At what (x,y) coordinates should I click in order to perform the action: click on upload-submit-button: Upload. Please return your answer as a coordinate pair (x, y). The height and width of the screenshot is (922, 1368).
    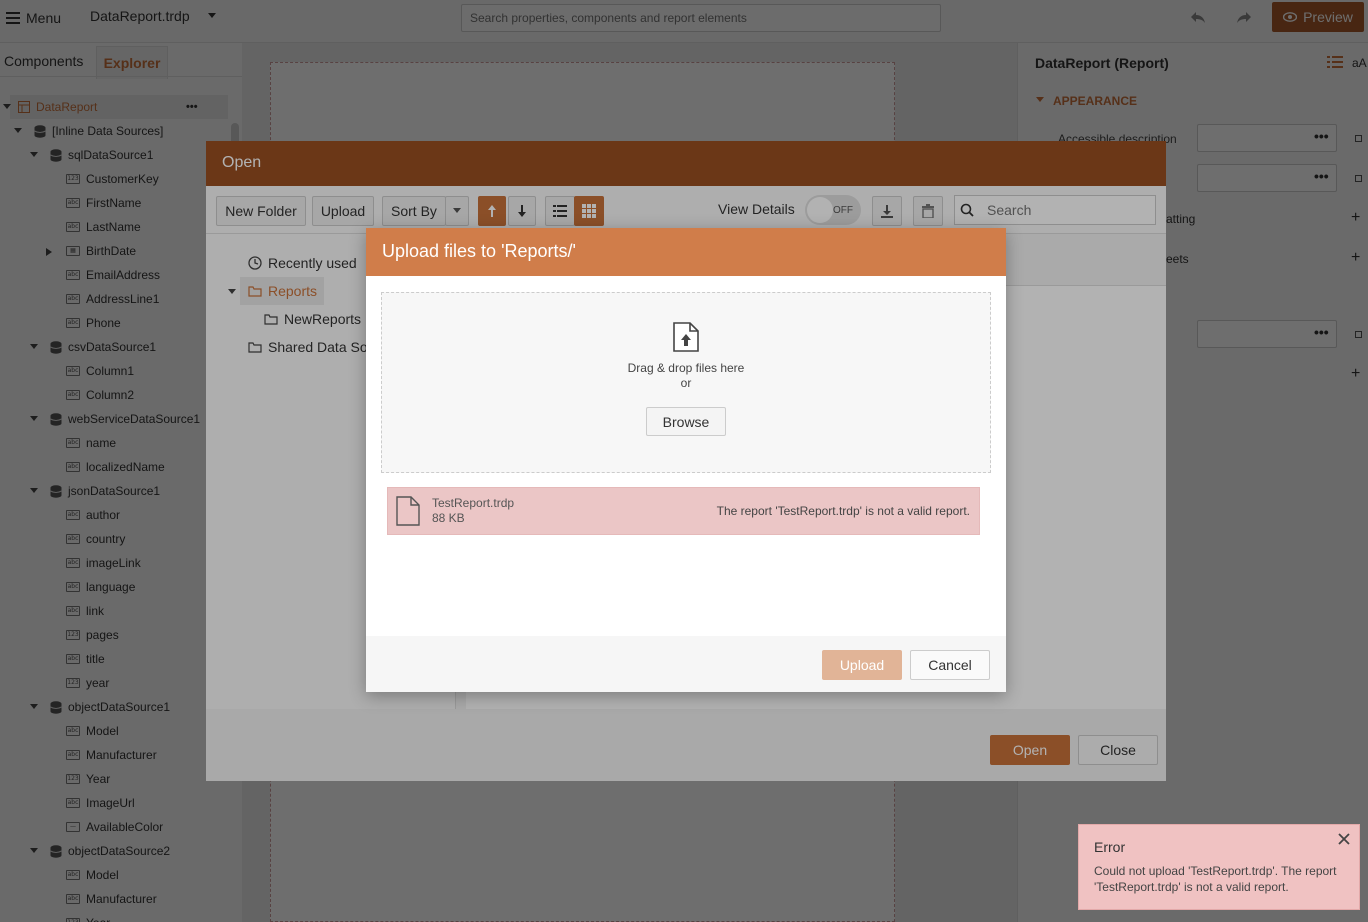
    Looking at the image, I should click on (862, 665).